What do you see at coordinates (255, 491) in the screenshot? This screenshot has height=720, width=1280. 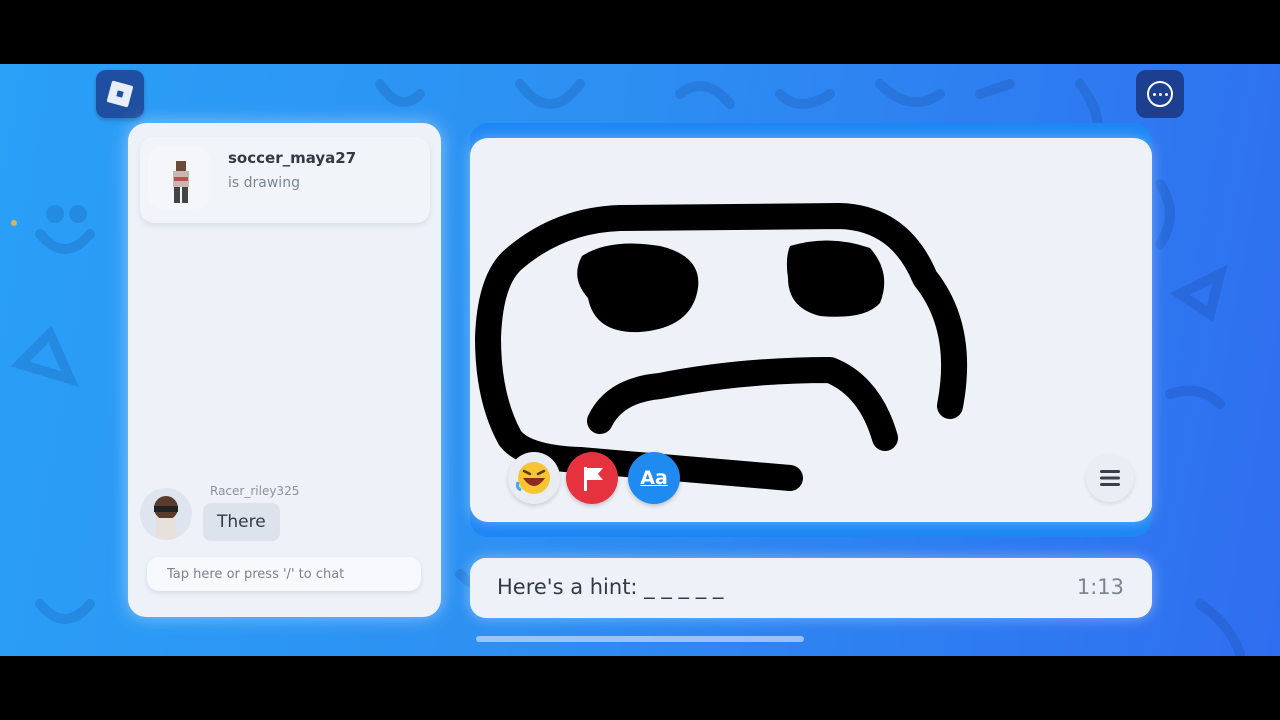 I see `chat-message-username: Racer_riley325` at bounding box center [255, 491].